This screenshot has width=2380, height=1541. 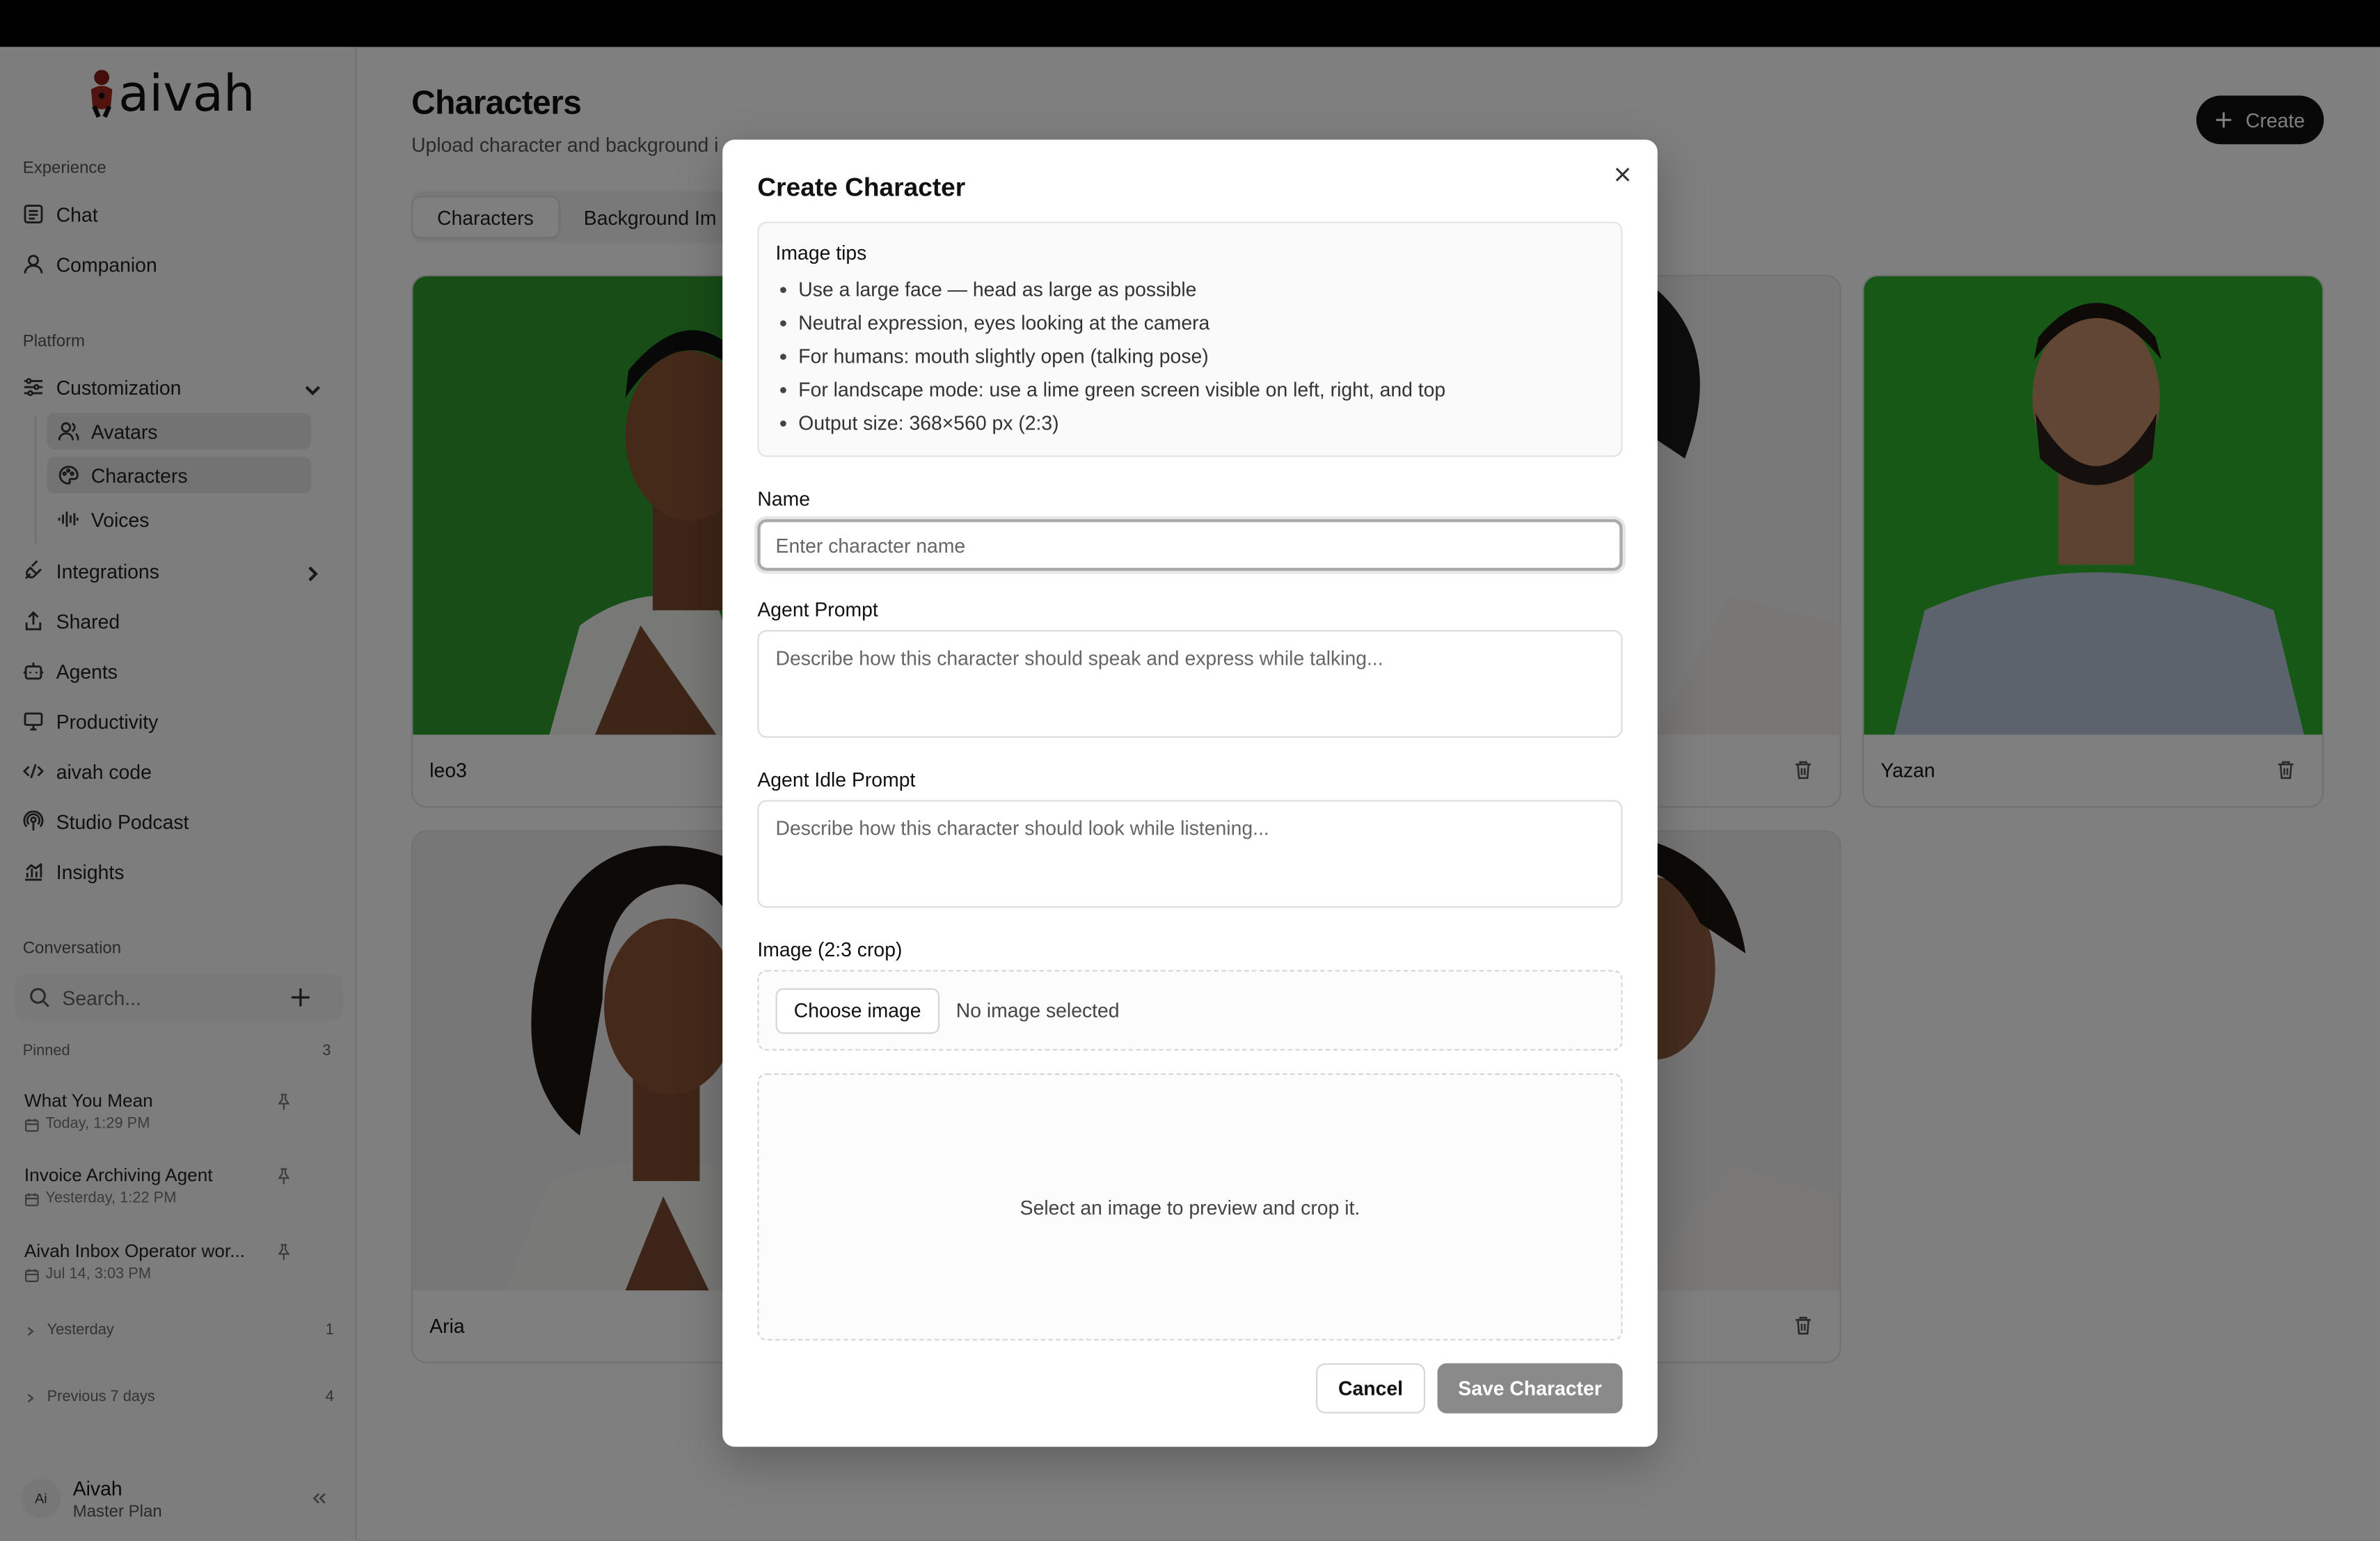 I want to click on save-character-button: Save Character, so click(x=1530, y=1388).